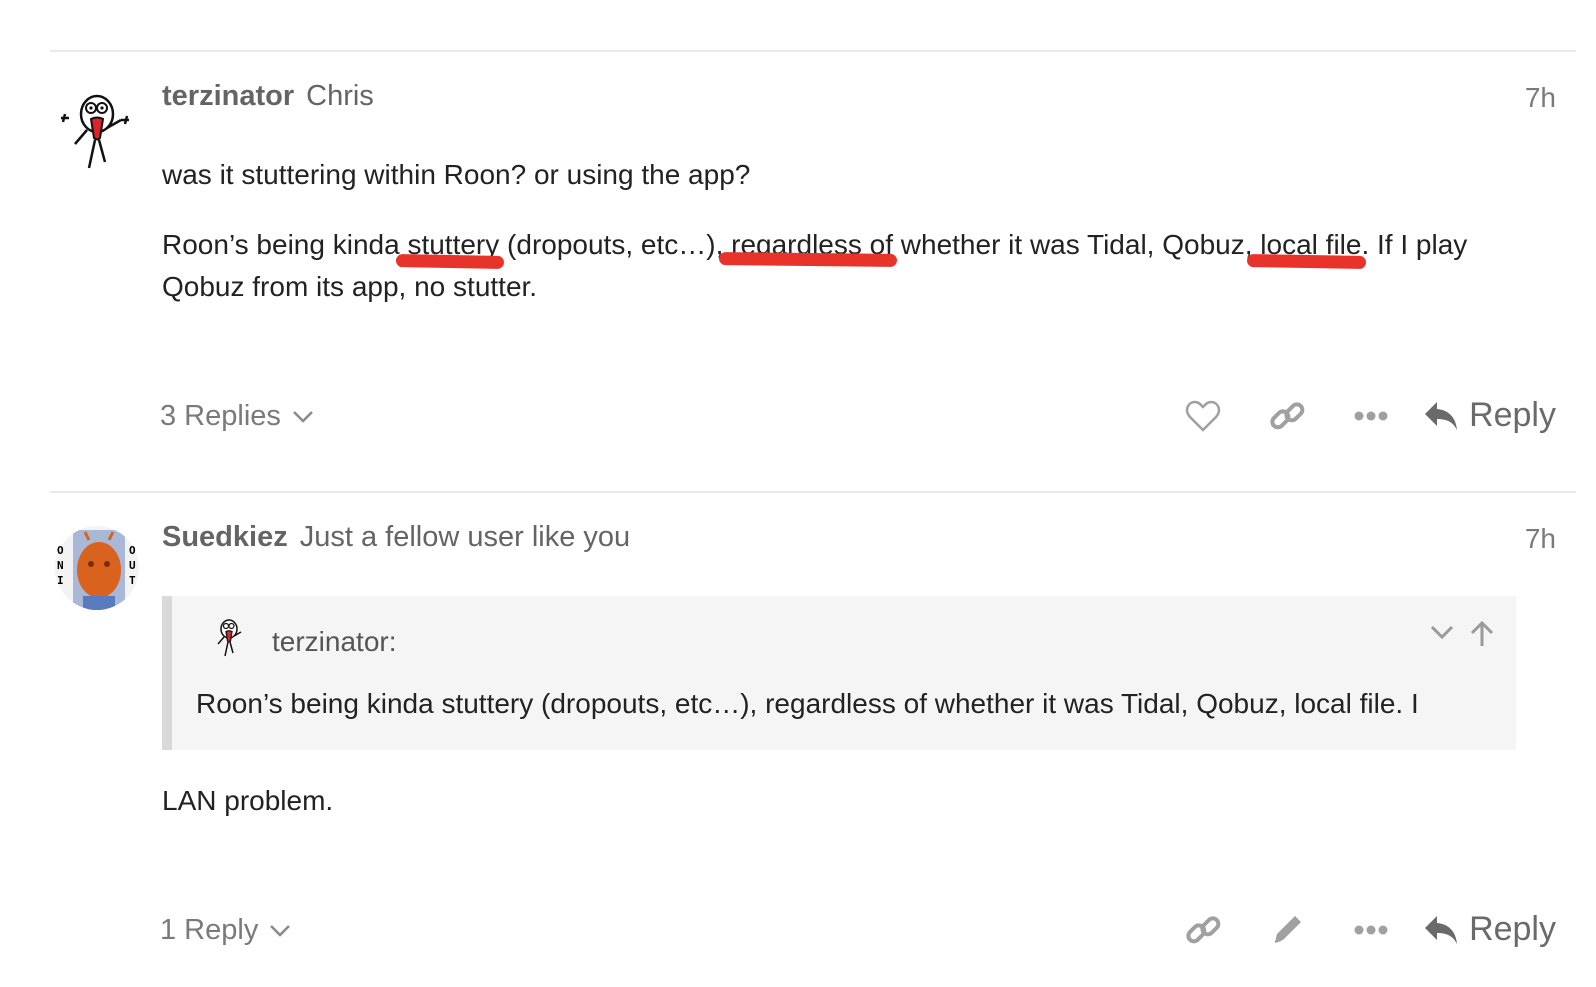  What do you see at coordinates (60, 580) in the screenshot?
I see `svg-text: I` at bounding box center [60, 580].